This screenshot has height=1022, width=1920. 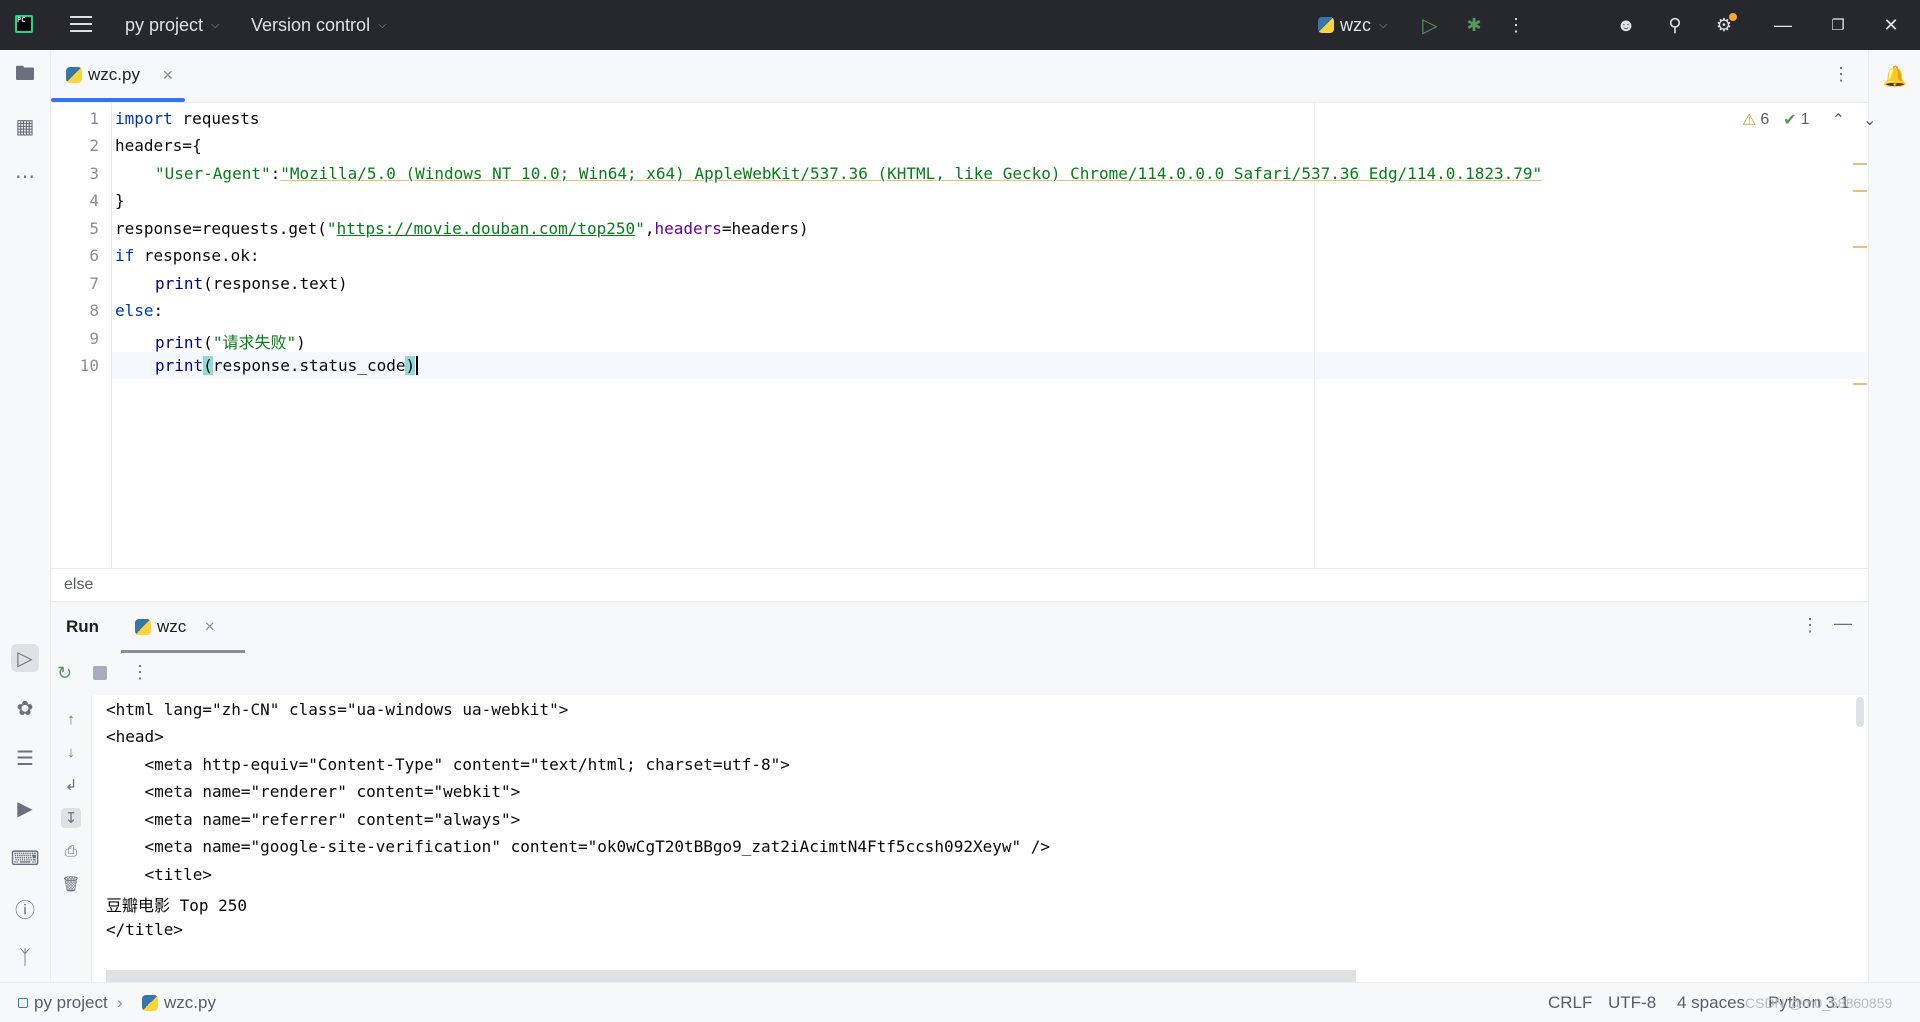 What do you see at coordinates (81, 25) in the screenshot?
I see `main-menu-icon` at bounding box center [81, 25].